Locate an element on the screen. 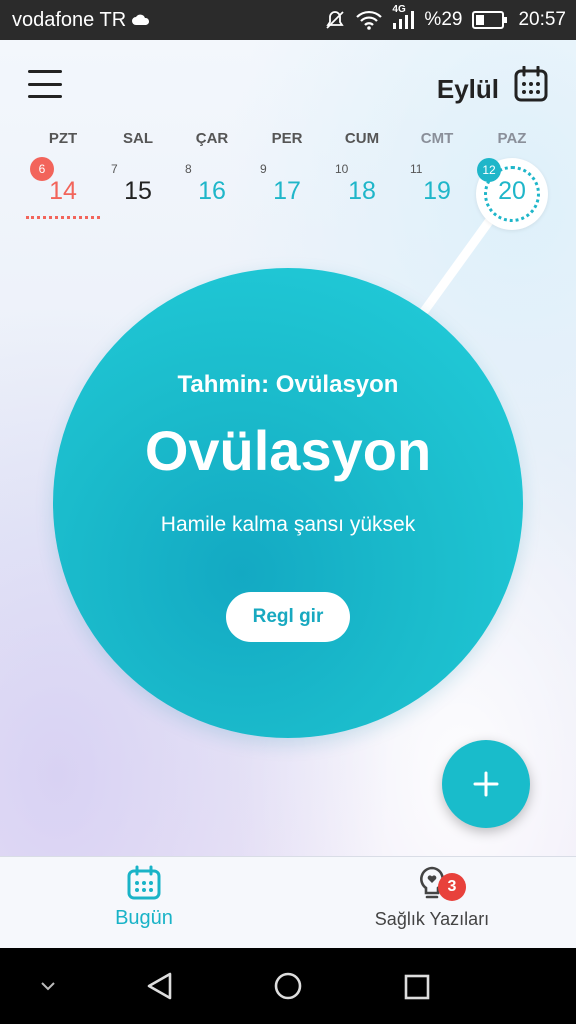  day-name: CUM is located at coordinates (362, 138).